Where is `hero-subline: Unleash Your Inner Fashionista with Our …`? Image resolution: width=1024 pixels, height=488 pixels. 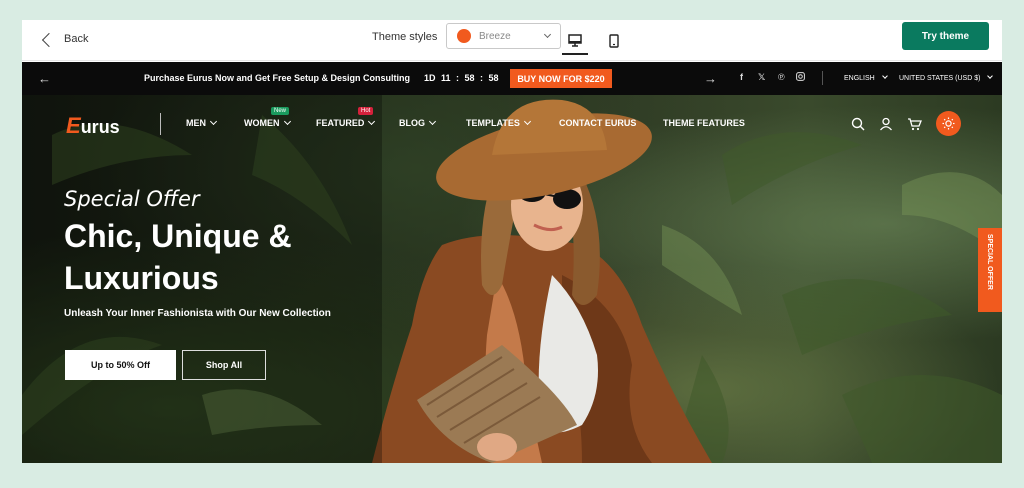
hero-subline: Unleash Your Inner Fashionista with Our … is located at coordinates (197, 313).